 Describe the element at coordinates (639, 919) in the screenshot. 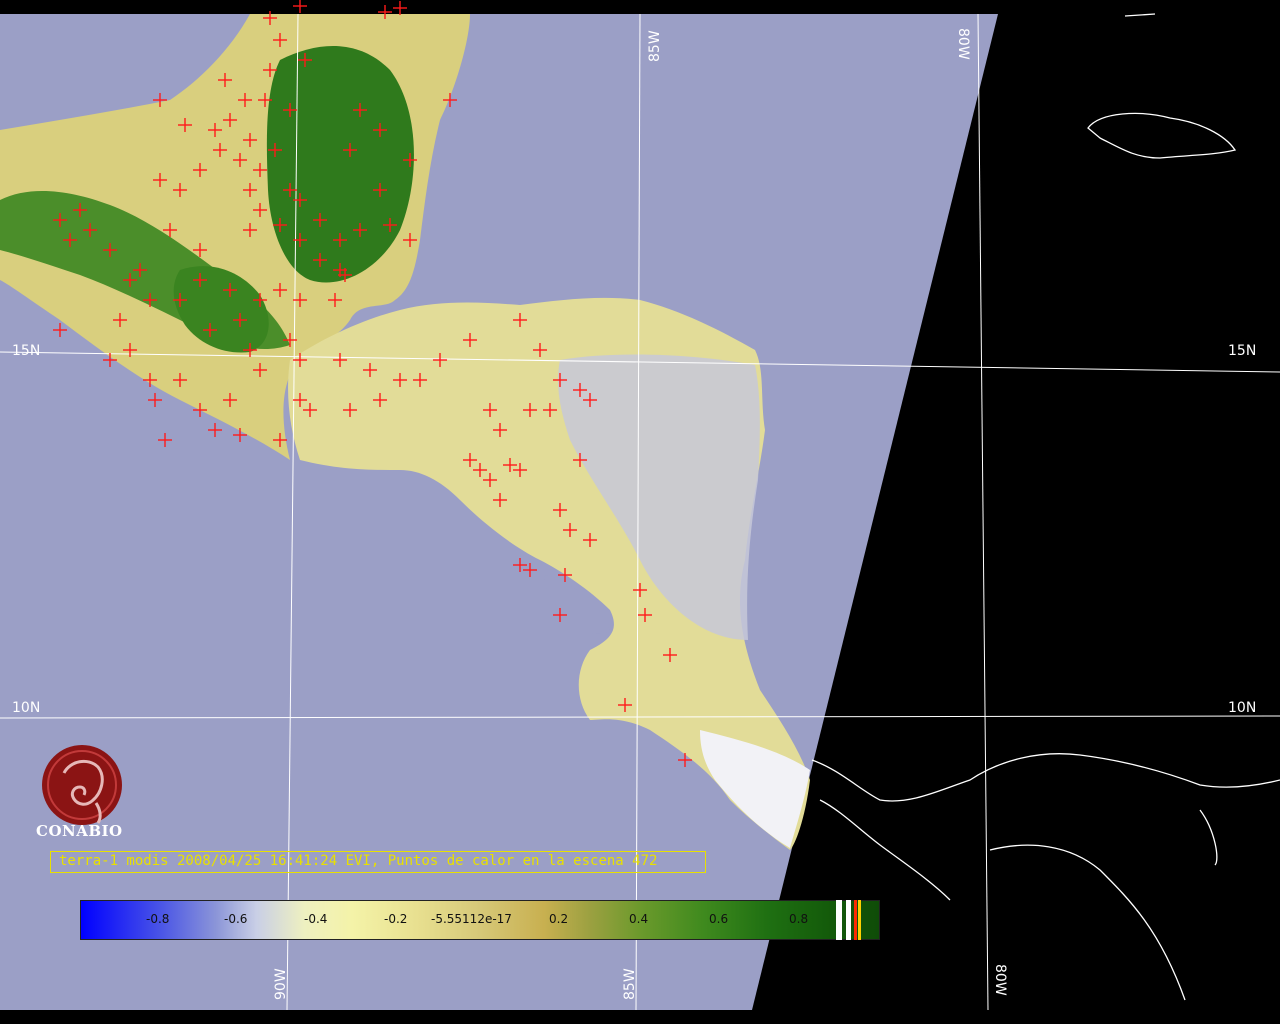

I see `colorbar-label: 0.4` at that location.